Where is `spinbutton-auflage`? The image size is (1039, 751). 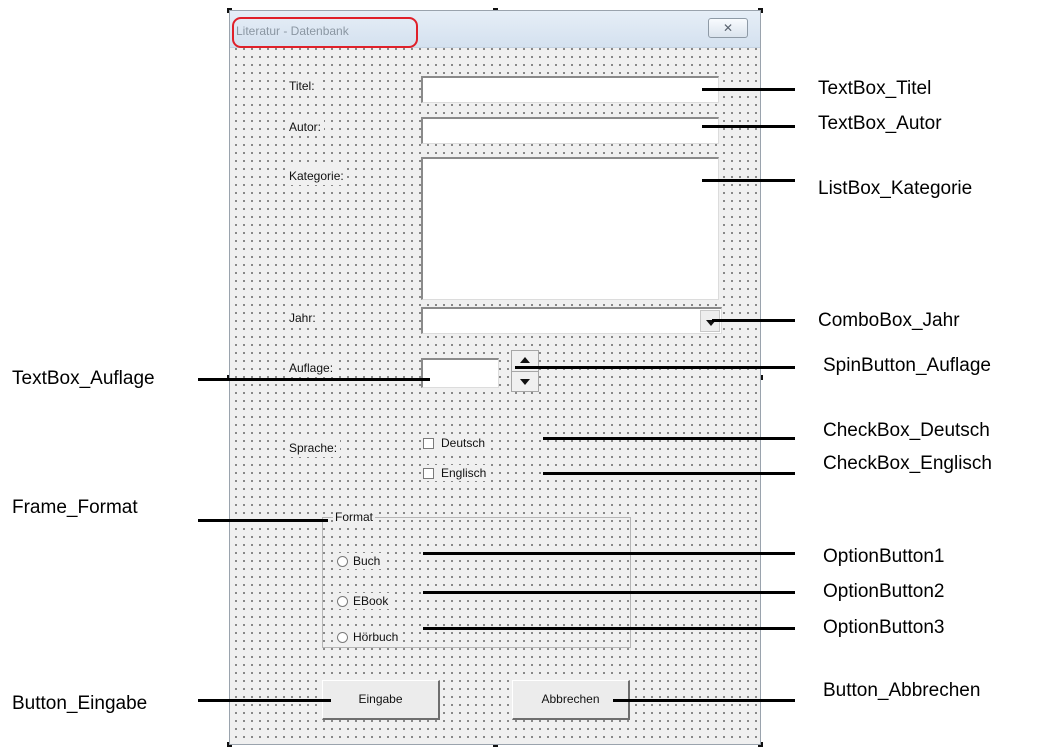
spinbutton-auflage is located at coordinates (525, 371).